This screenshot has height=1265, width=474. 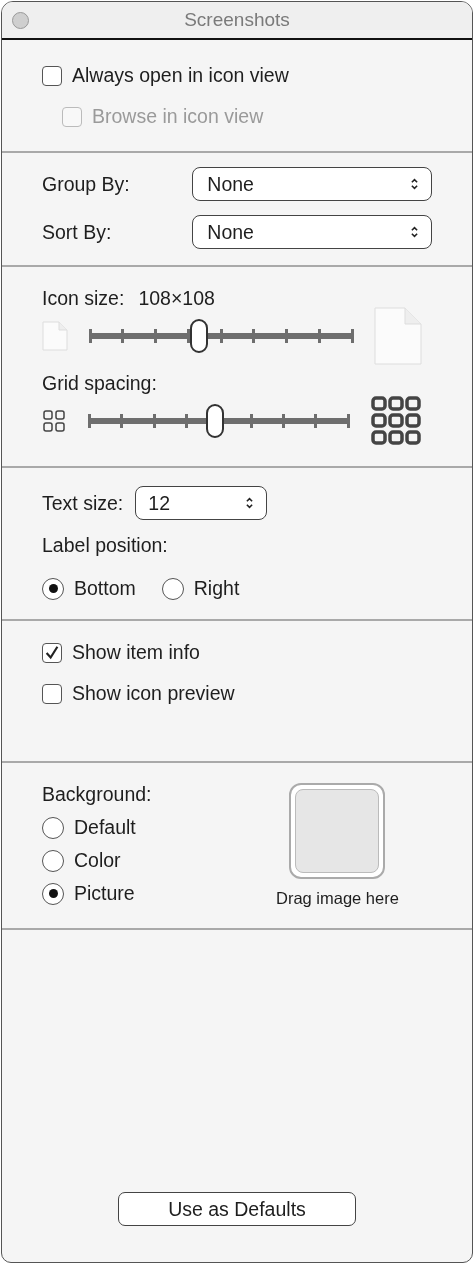 What do you see at coordinates (77, 232) in the screenshot?
I see `field-label: Sort By:` at bounding box center [77, 232].